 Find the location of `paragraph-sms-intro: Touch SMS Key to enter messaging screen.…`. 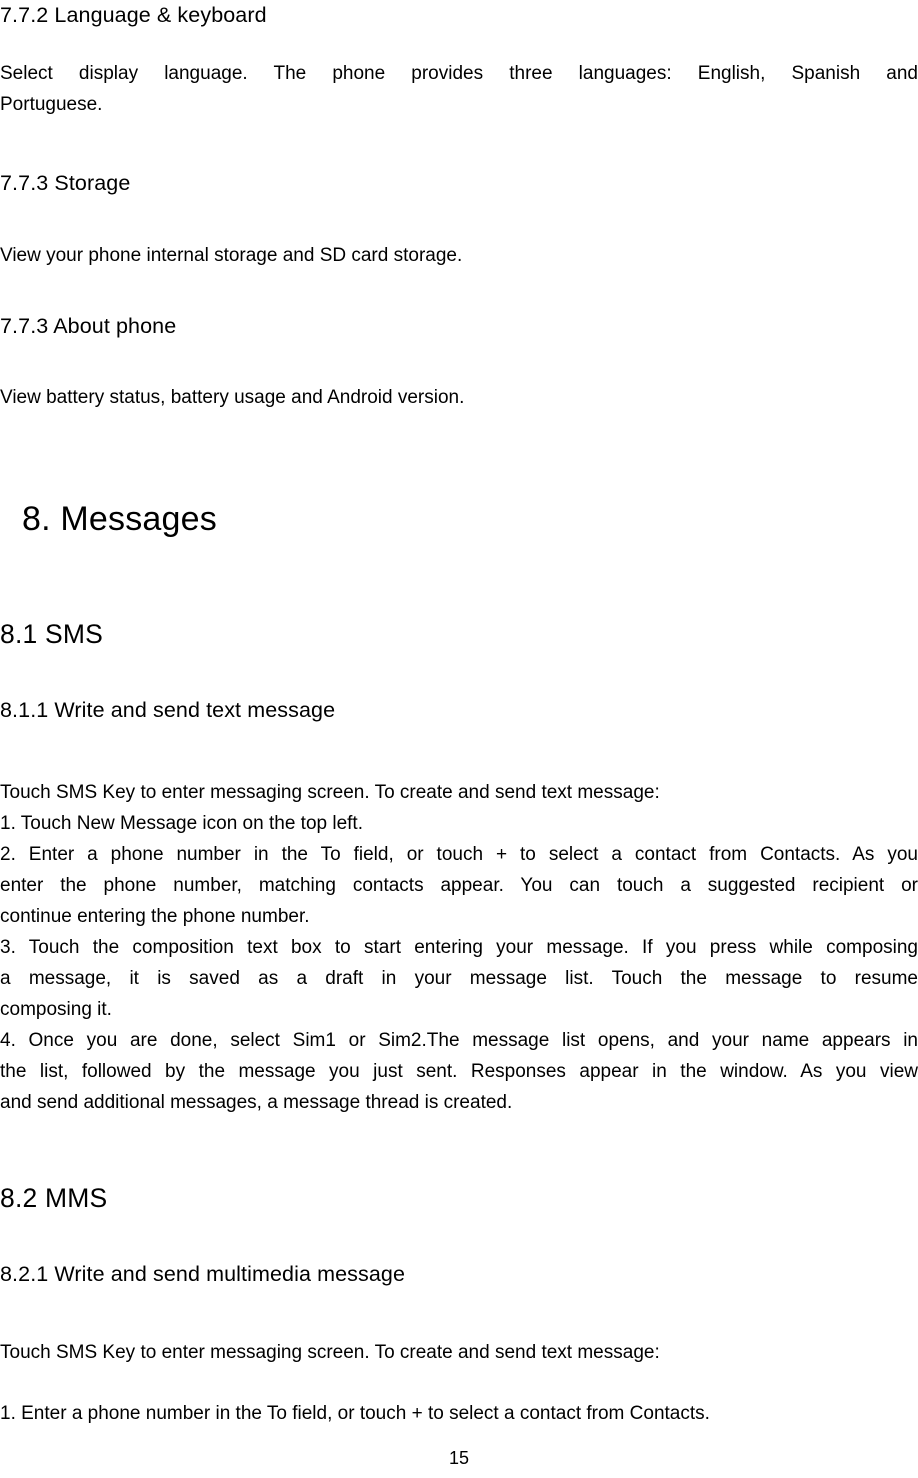

paragraph-sms-intro: Touch SMS Key to enter messaging screen.… is located at coordinates (330, 792).